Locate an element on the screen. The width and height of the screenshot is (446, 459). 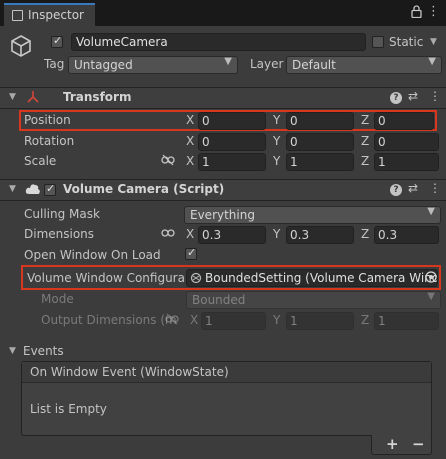
scale-x-axis: X is located at coordinates (190, 161).